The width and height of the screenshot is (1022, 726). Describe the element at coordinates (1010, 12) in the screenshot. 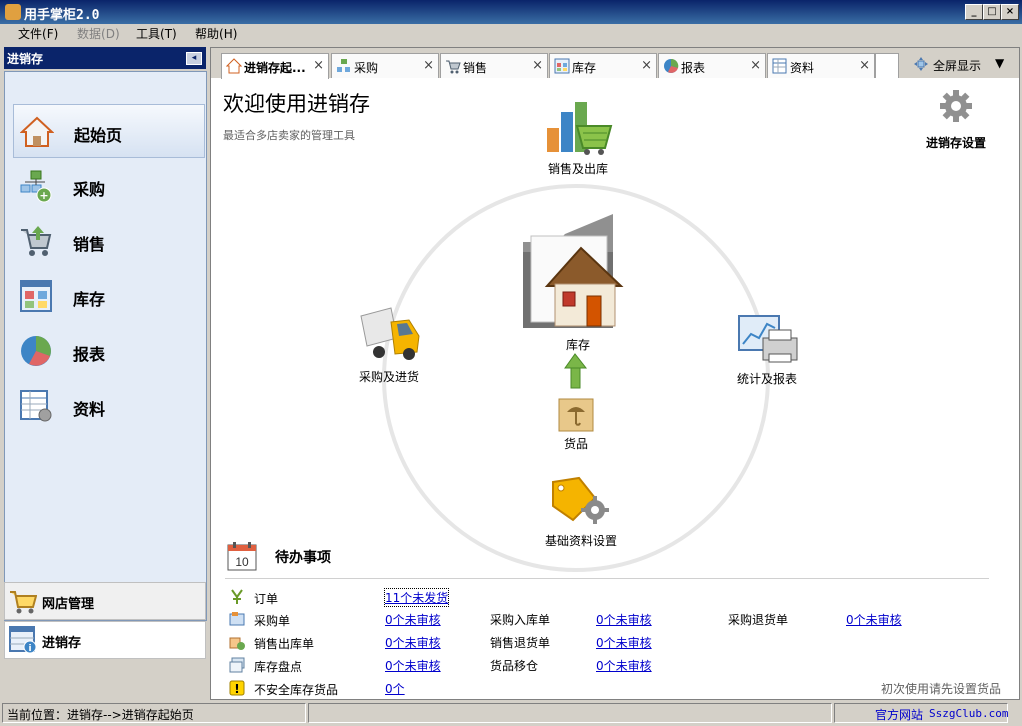

I see `close-button: ×` at that location.